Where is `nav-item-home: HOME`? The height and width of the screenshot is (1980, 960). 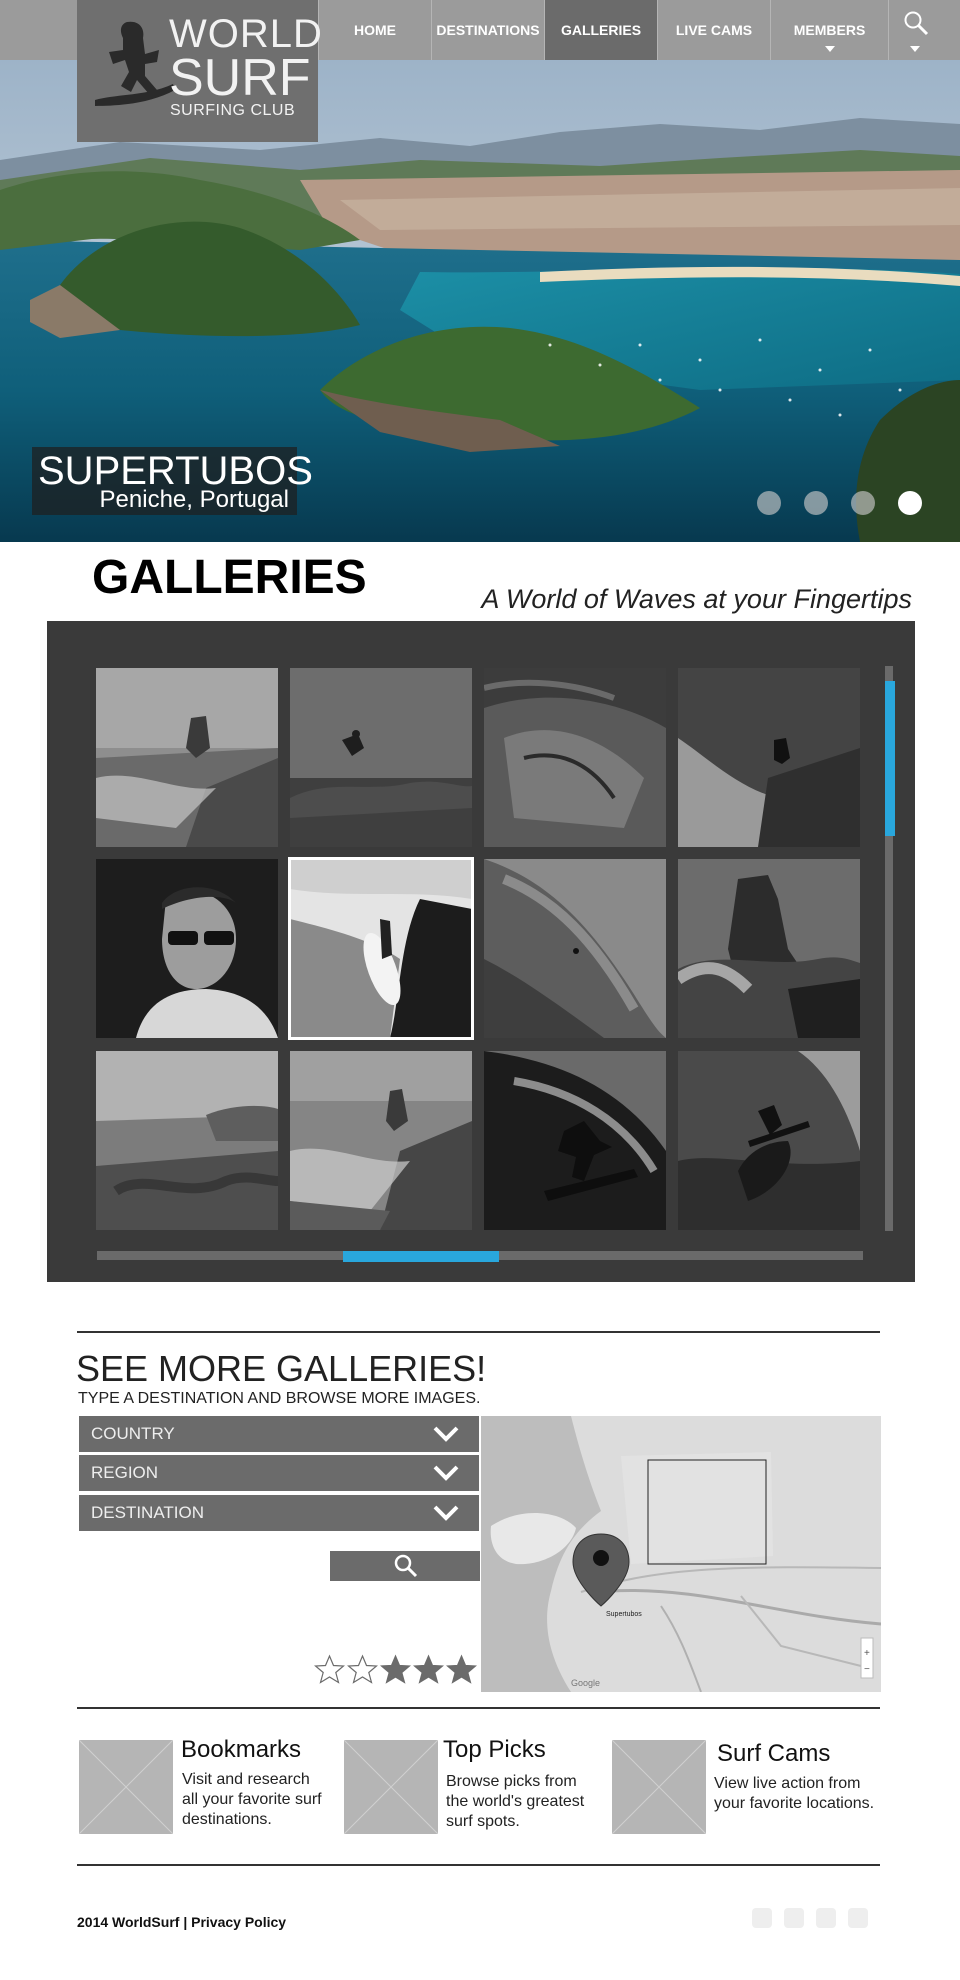
nav-item-home: HOME is located at coordinates (374, 30).